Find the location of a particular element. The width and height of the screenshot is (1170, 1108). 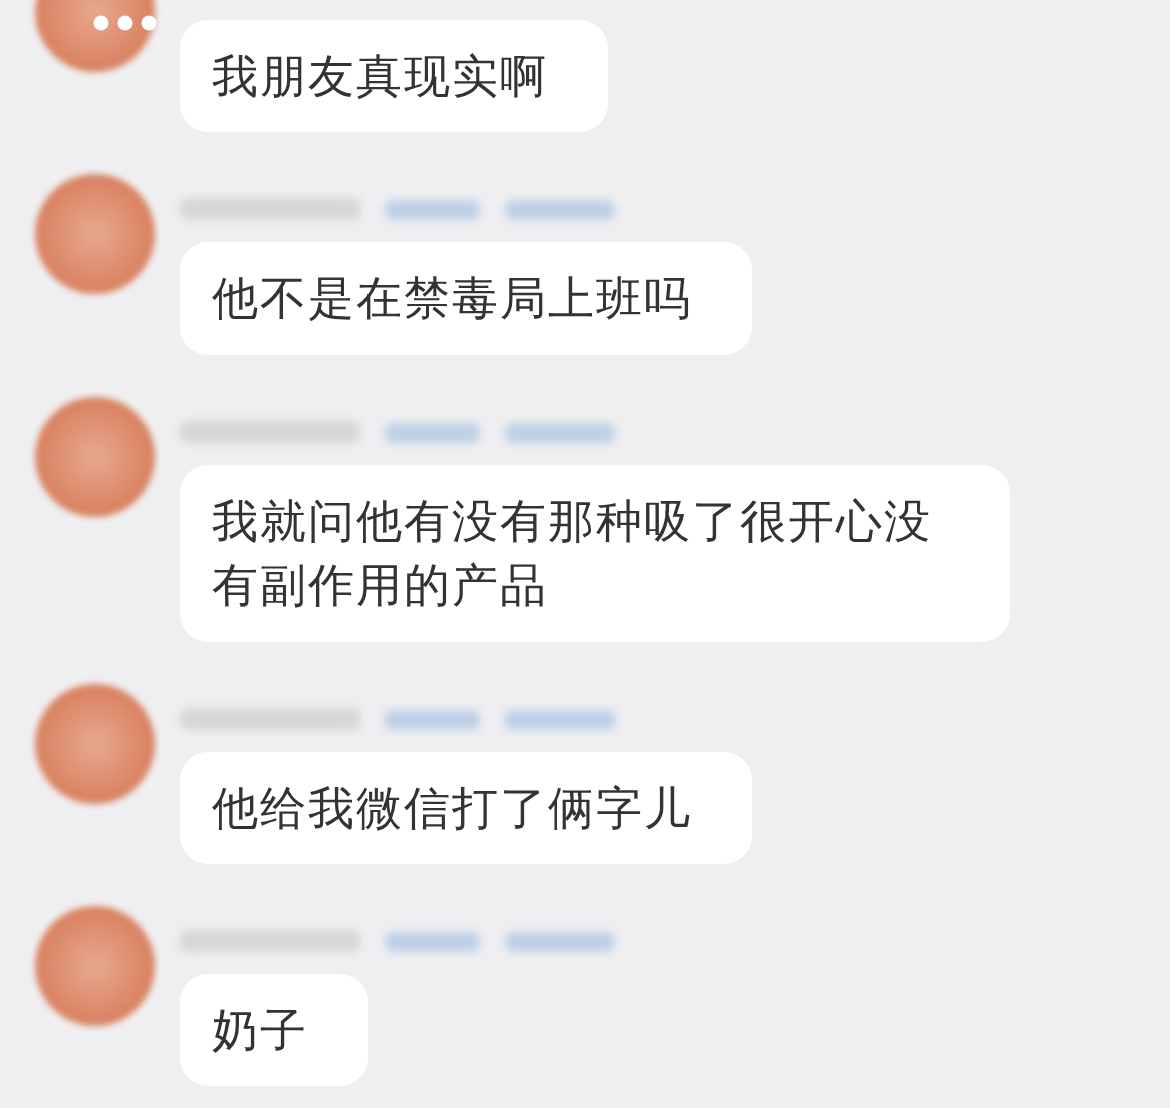

message-bubble: 他给我微信打了俩字儿 is located at coordinates (466, 807).